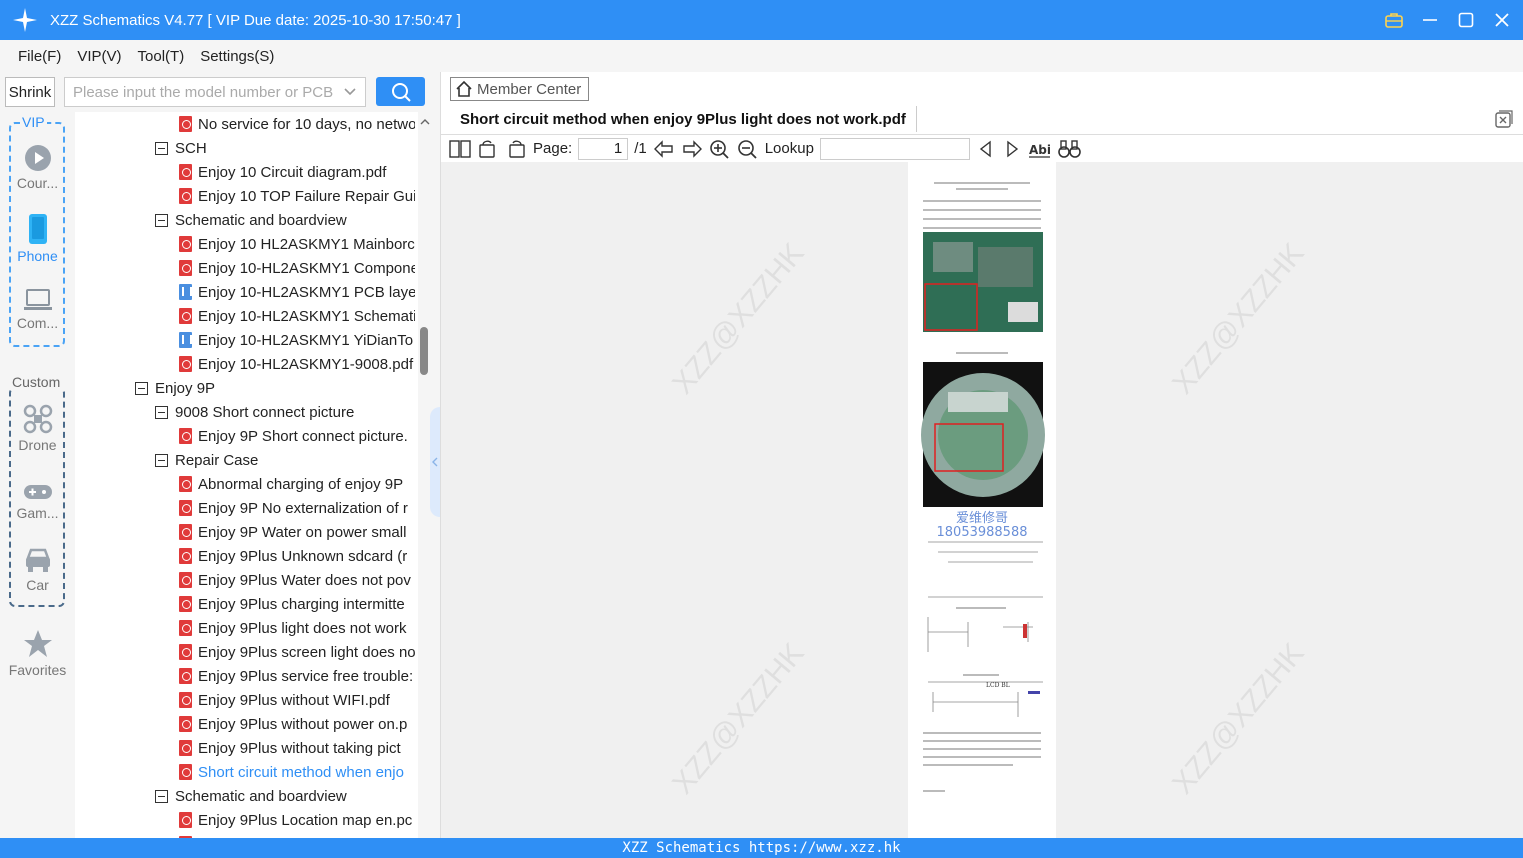 The image size is (1523, 858). I want to click on category-drone: Drone, so click(37, 428).